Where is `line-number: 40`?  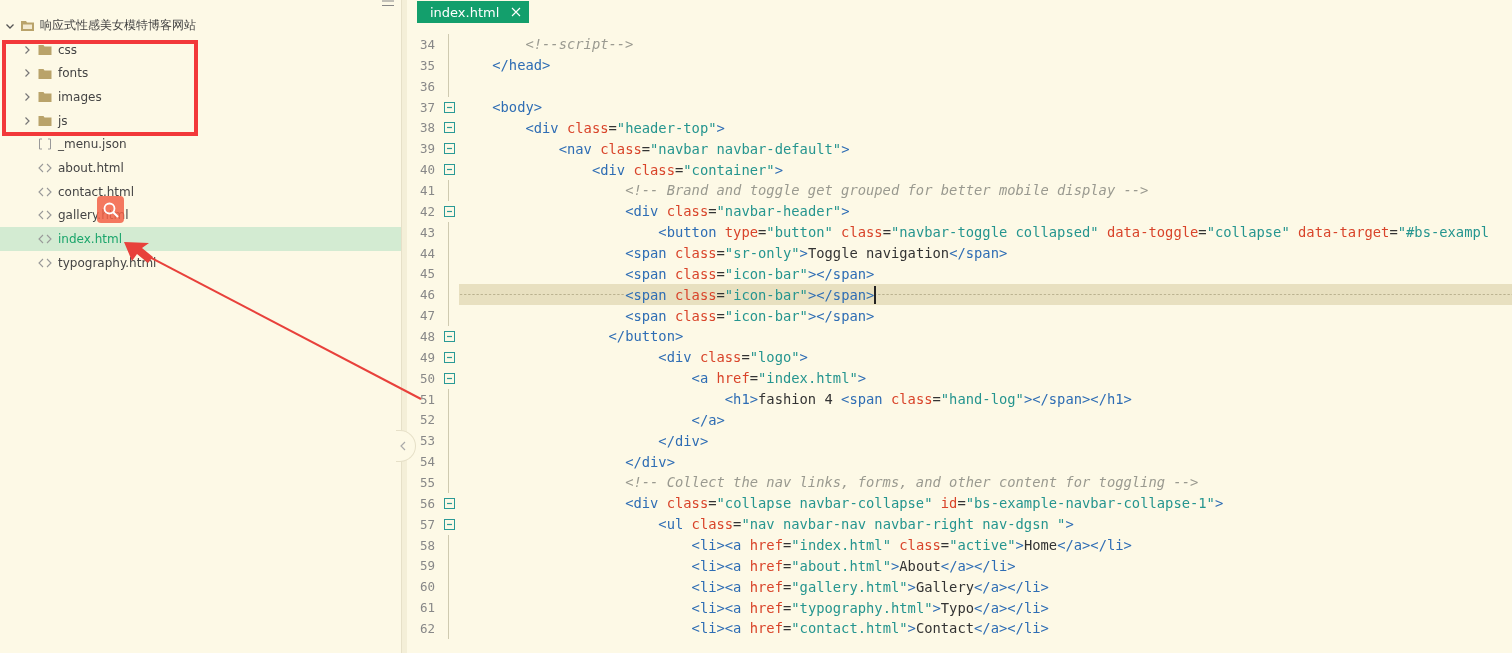 line-number: 40 is located at coordinates (426, 170).